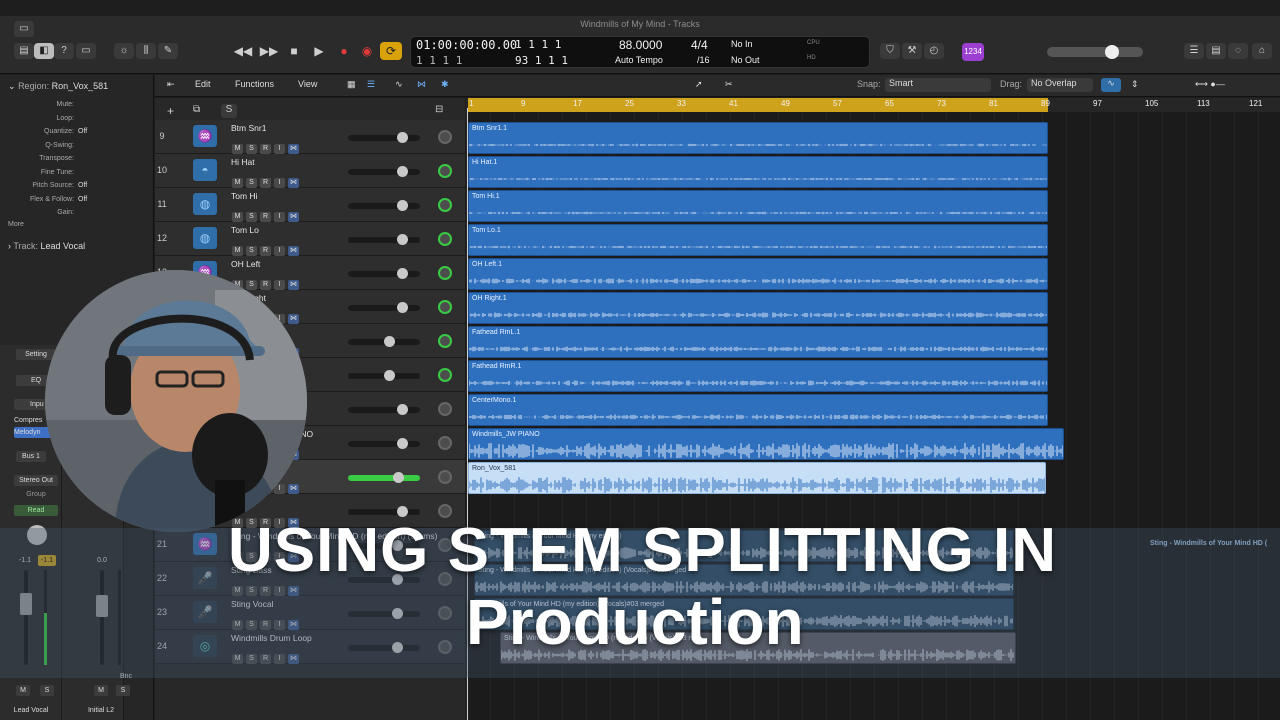 This screenshot has width=1280, height=720. Describe the element at coordinates (77, 86) in the screenshot. I see `region-header: ⌄ Region: Ron_Vox_581` at that location.